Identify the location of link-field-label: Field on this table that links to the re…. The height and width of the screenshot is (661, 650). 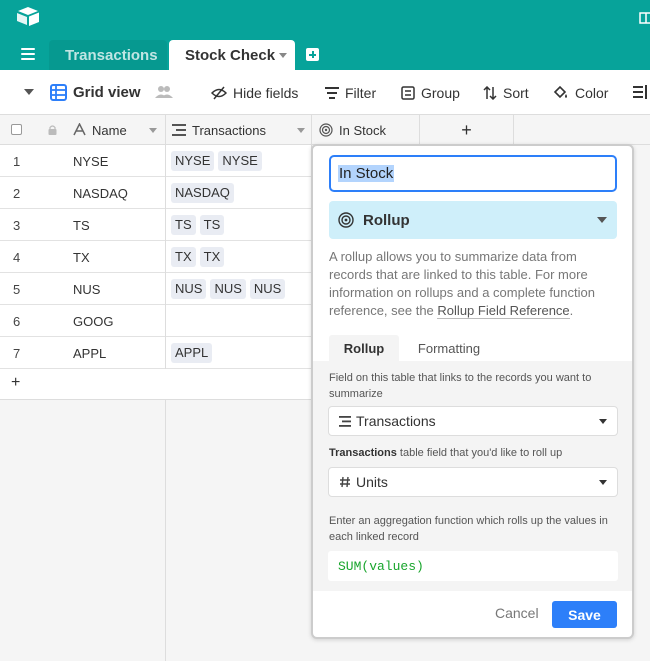
(460, 386).